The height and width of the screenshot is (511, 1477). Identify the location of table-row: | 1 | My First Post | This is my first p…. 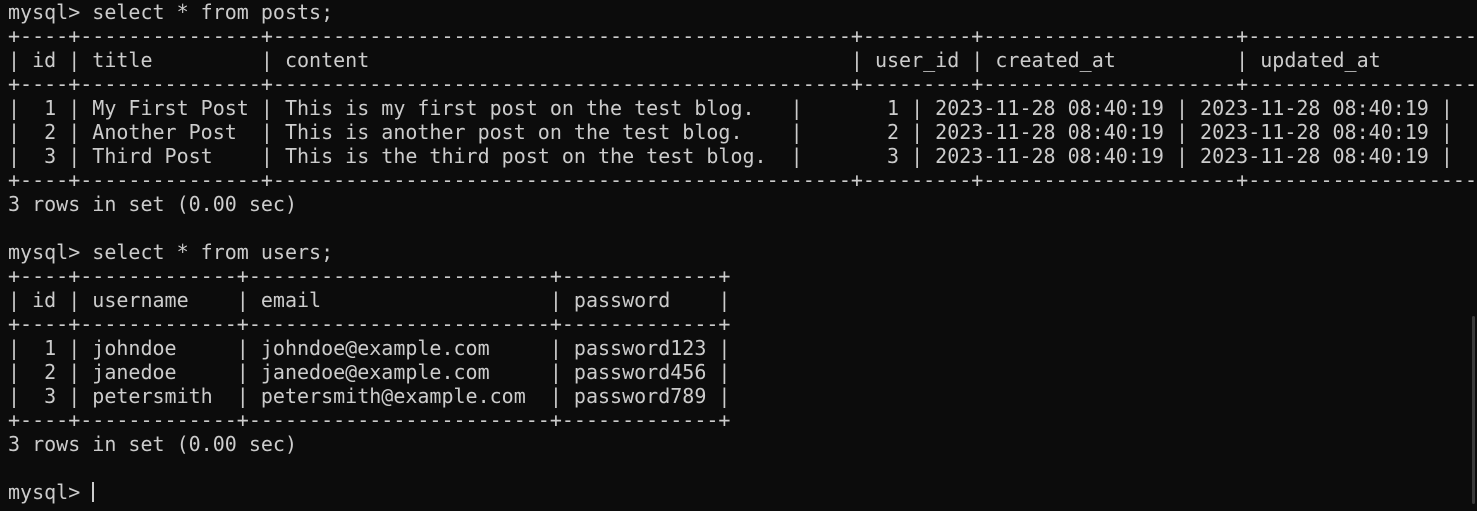
(730, 108).